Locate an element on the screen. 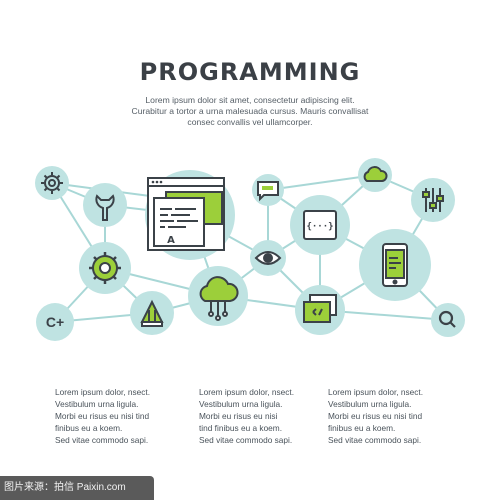  smartphone-icon is located at coordinates (395, 265).